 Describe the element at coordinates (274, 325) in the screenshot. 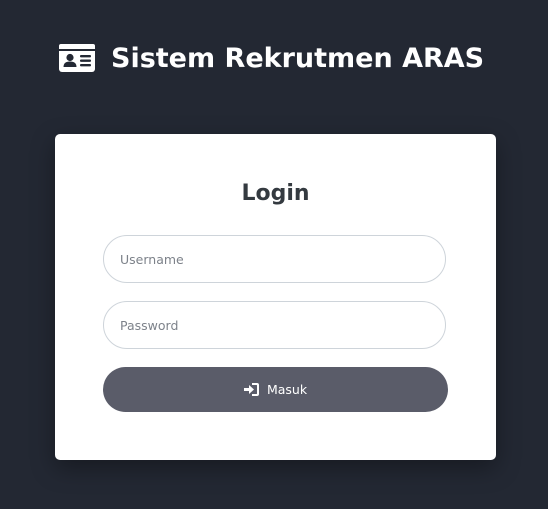

I see `password-input` at that location.